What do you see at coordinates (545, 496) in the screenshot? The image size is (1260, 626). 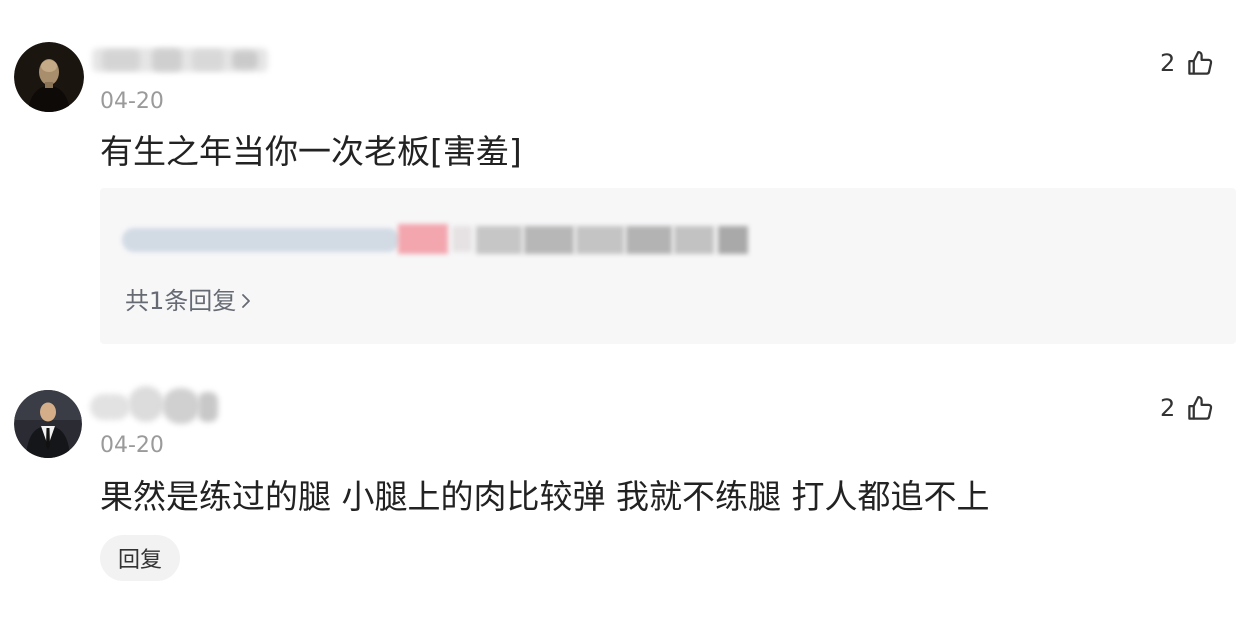 I see `comment-text: 果然是练过的腿 小腿上的肉比较弹 我就不练腿 打人都追不上` at bounding box center [545, 496].